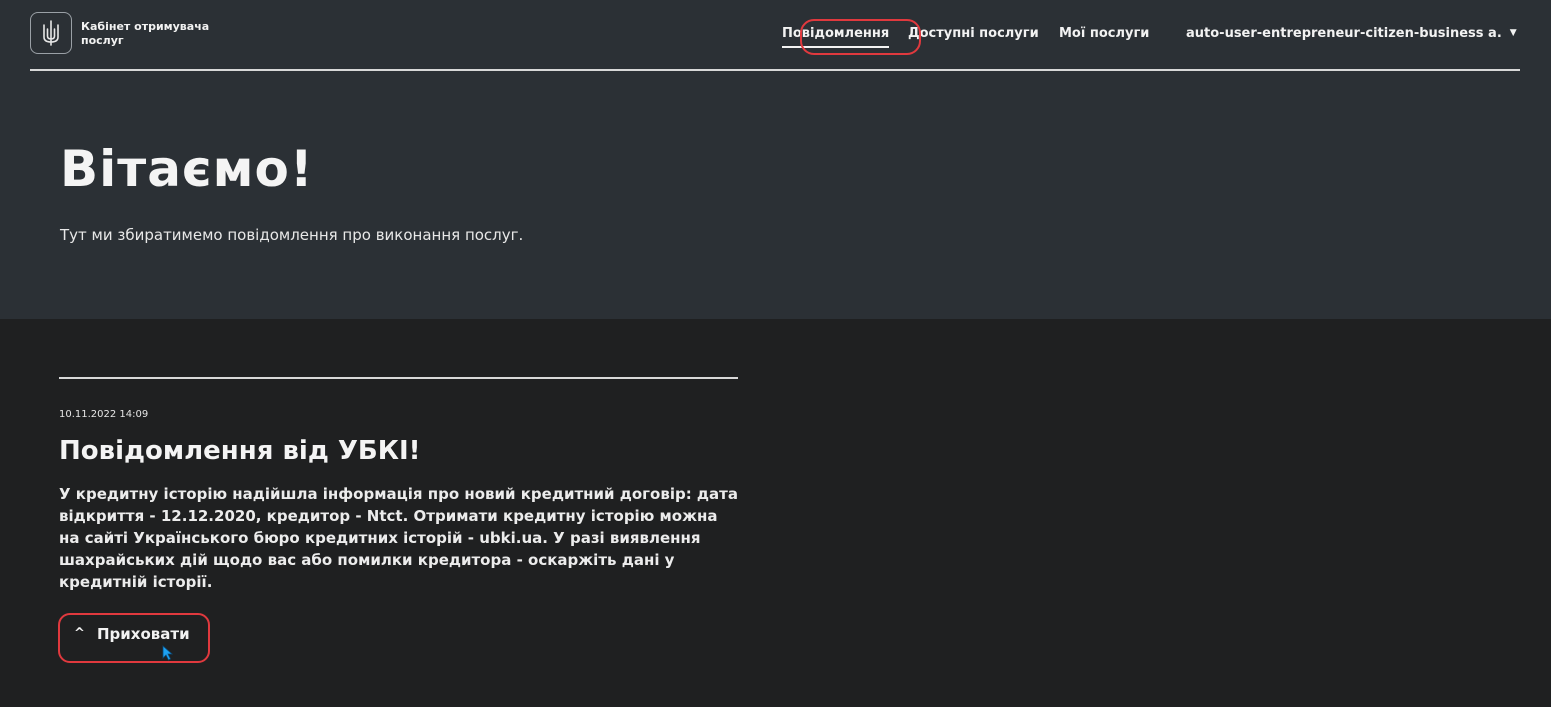 Image resolution: width=1551 pixels, height=707 pixels. I want to click on message-divider, so click(398, 378).